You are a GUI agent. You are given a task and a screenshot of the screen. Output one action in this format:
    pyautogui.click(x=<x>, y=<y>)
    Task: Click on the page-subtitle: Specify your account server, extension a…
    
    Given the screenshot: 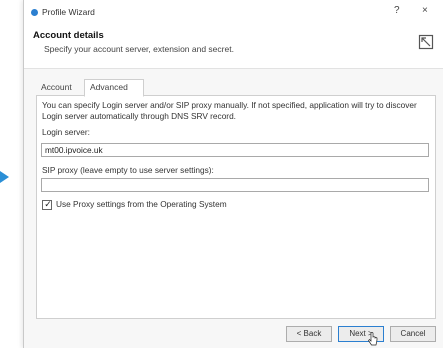 What is the action you would take?
    pyautogui.click(x=139, y=49)
    